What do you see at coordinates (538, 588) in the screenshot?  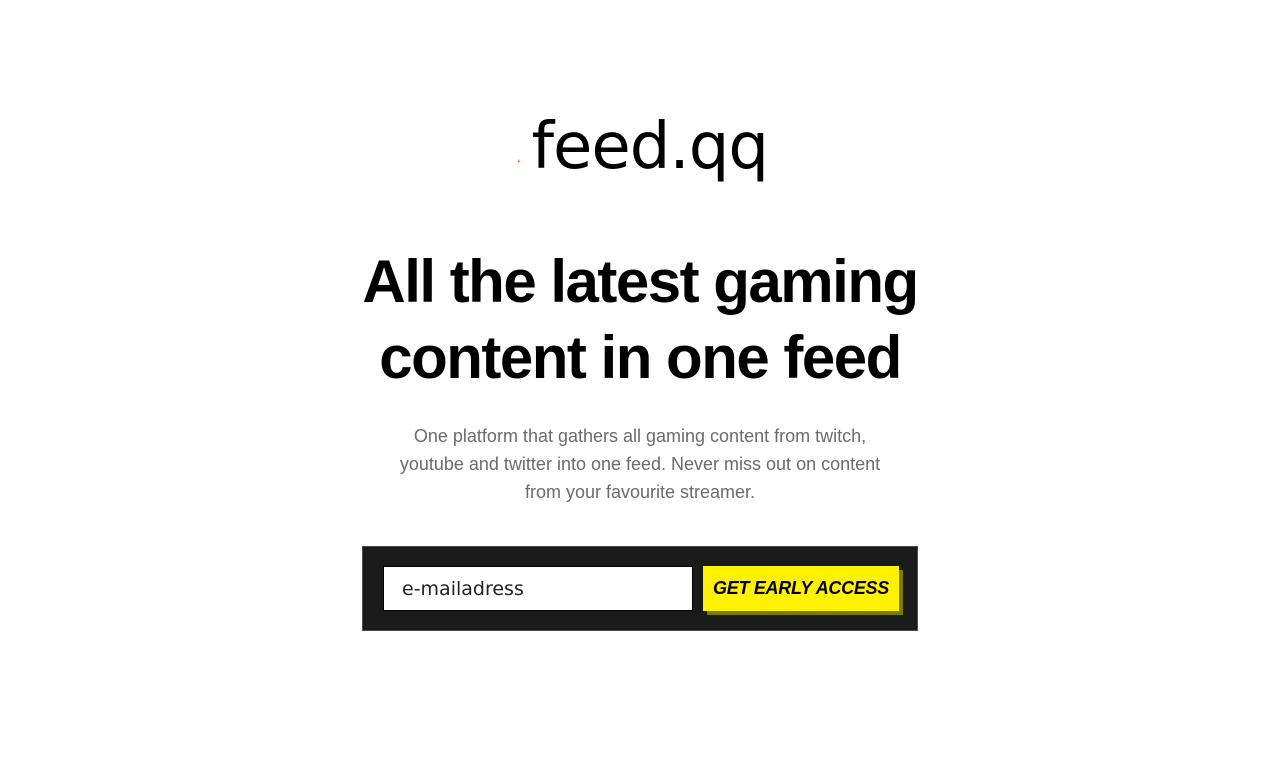 I see `email-input` at bounding box center [538, 588].